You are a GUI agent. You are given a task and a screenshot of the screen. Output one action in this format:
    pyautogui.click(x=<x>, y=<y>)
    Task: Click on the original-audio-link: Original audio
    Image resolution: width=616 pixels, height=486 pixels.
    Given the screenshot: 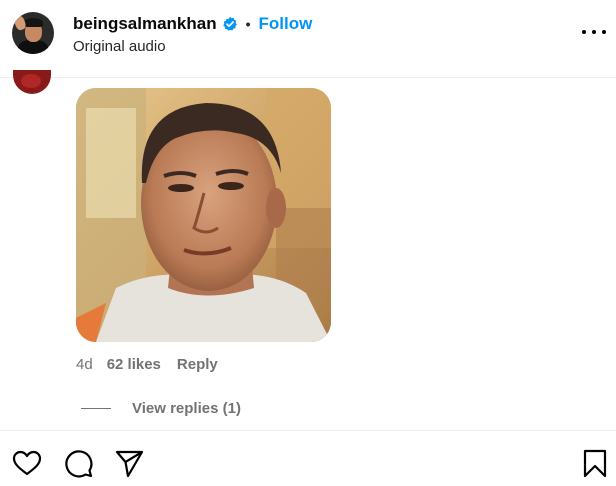 What is the action you would take?
    pyautogui.click(x=119, y=46)
    